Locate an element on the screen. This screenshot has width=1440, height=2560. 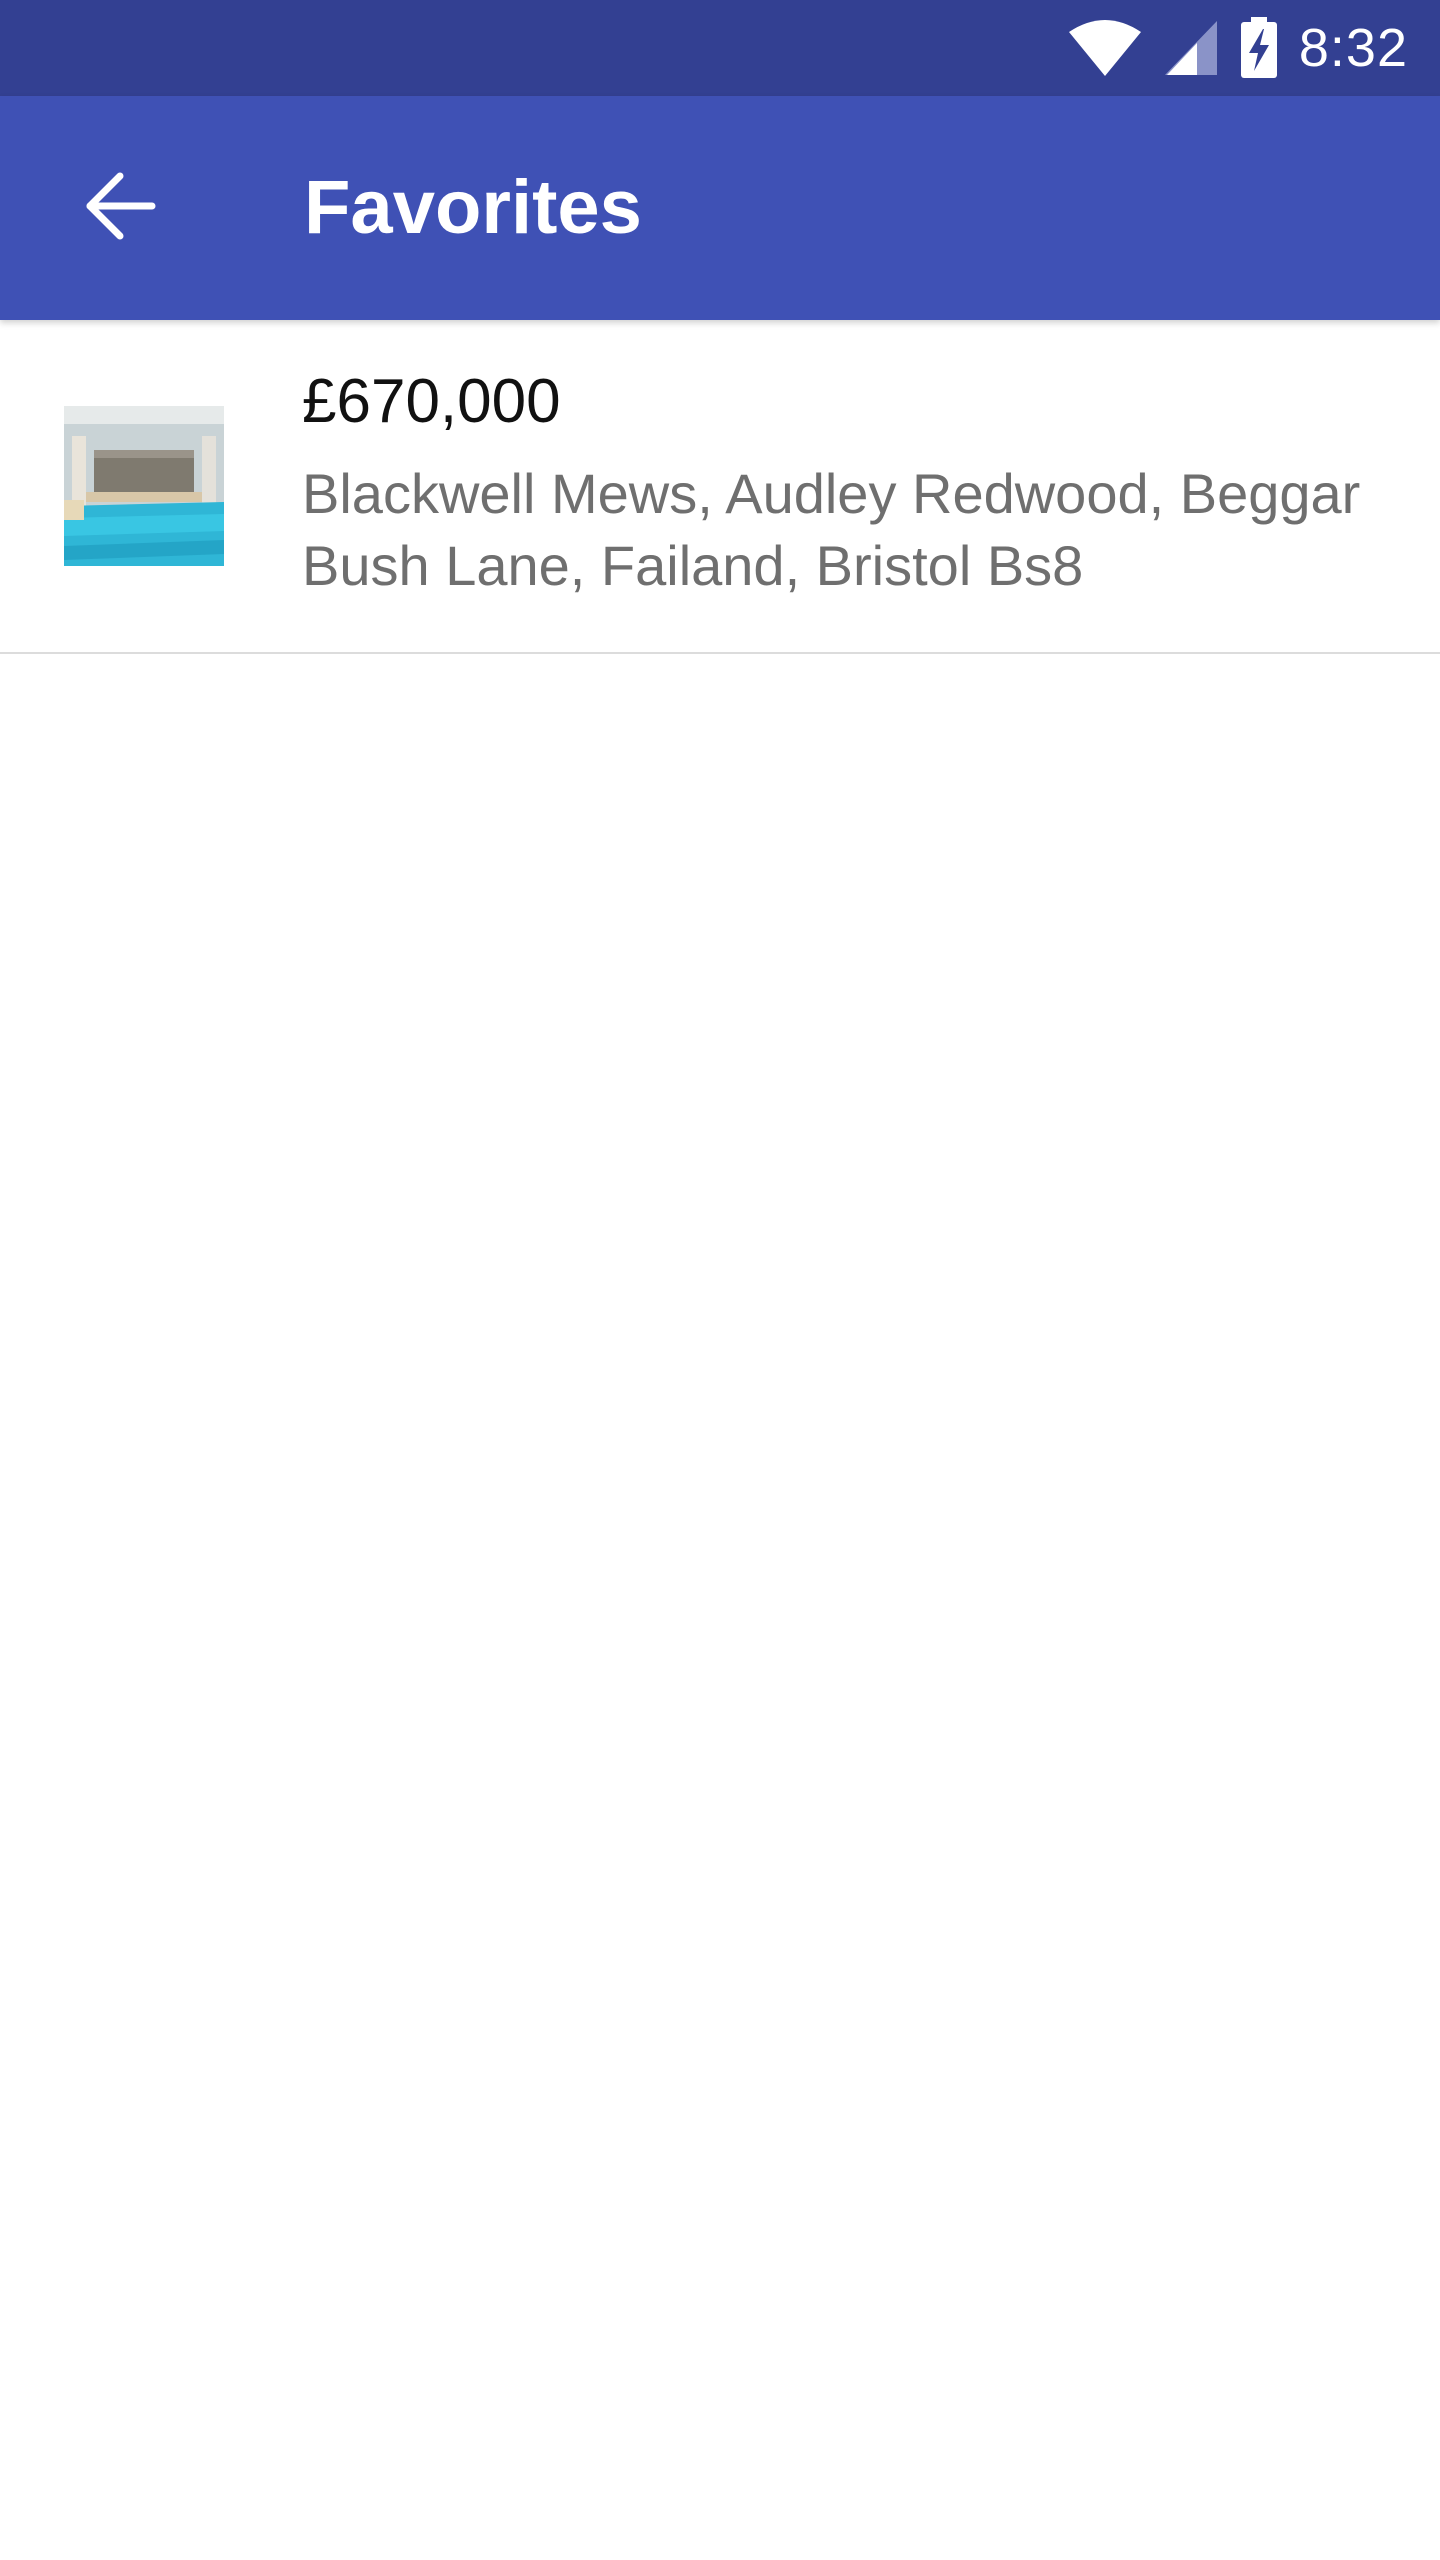
arrow-back-icon is located at coordinates (120, 208).